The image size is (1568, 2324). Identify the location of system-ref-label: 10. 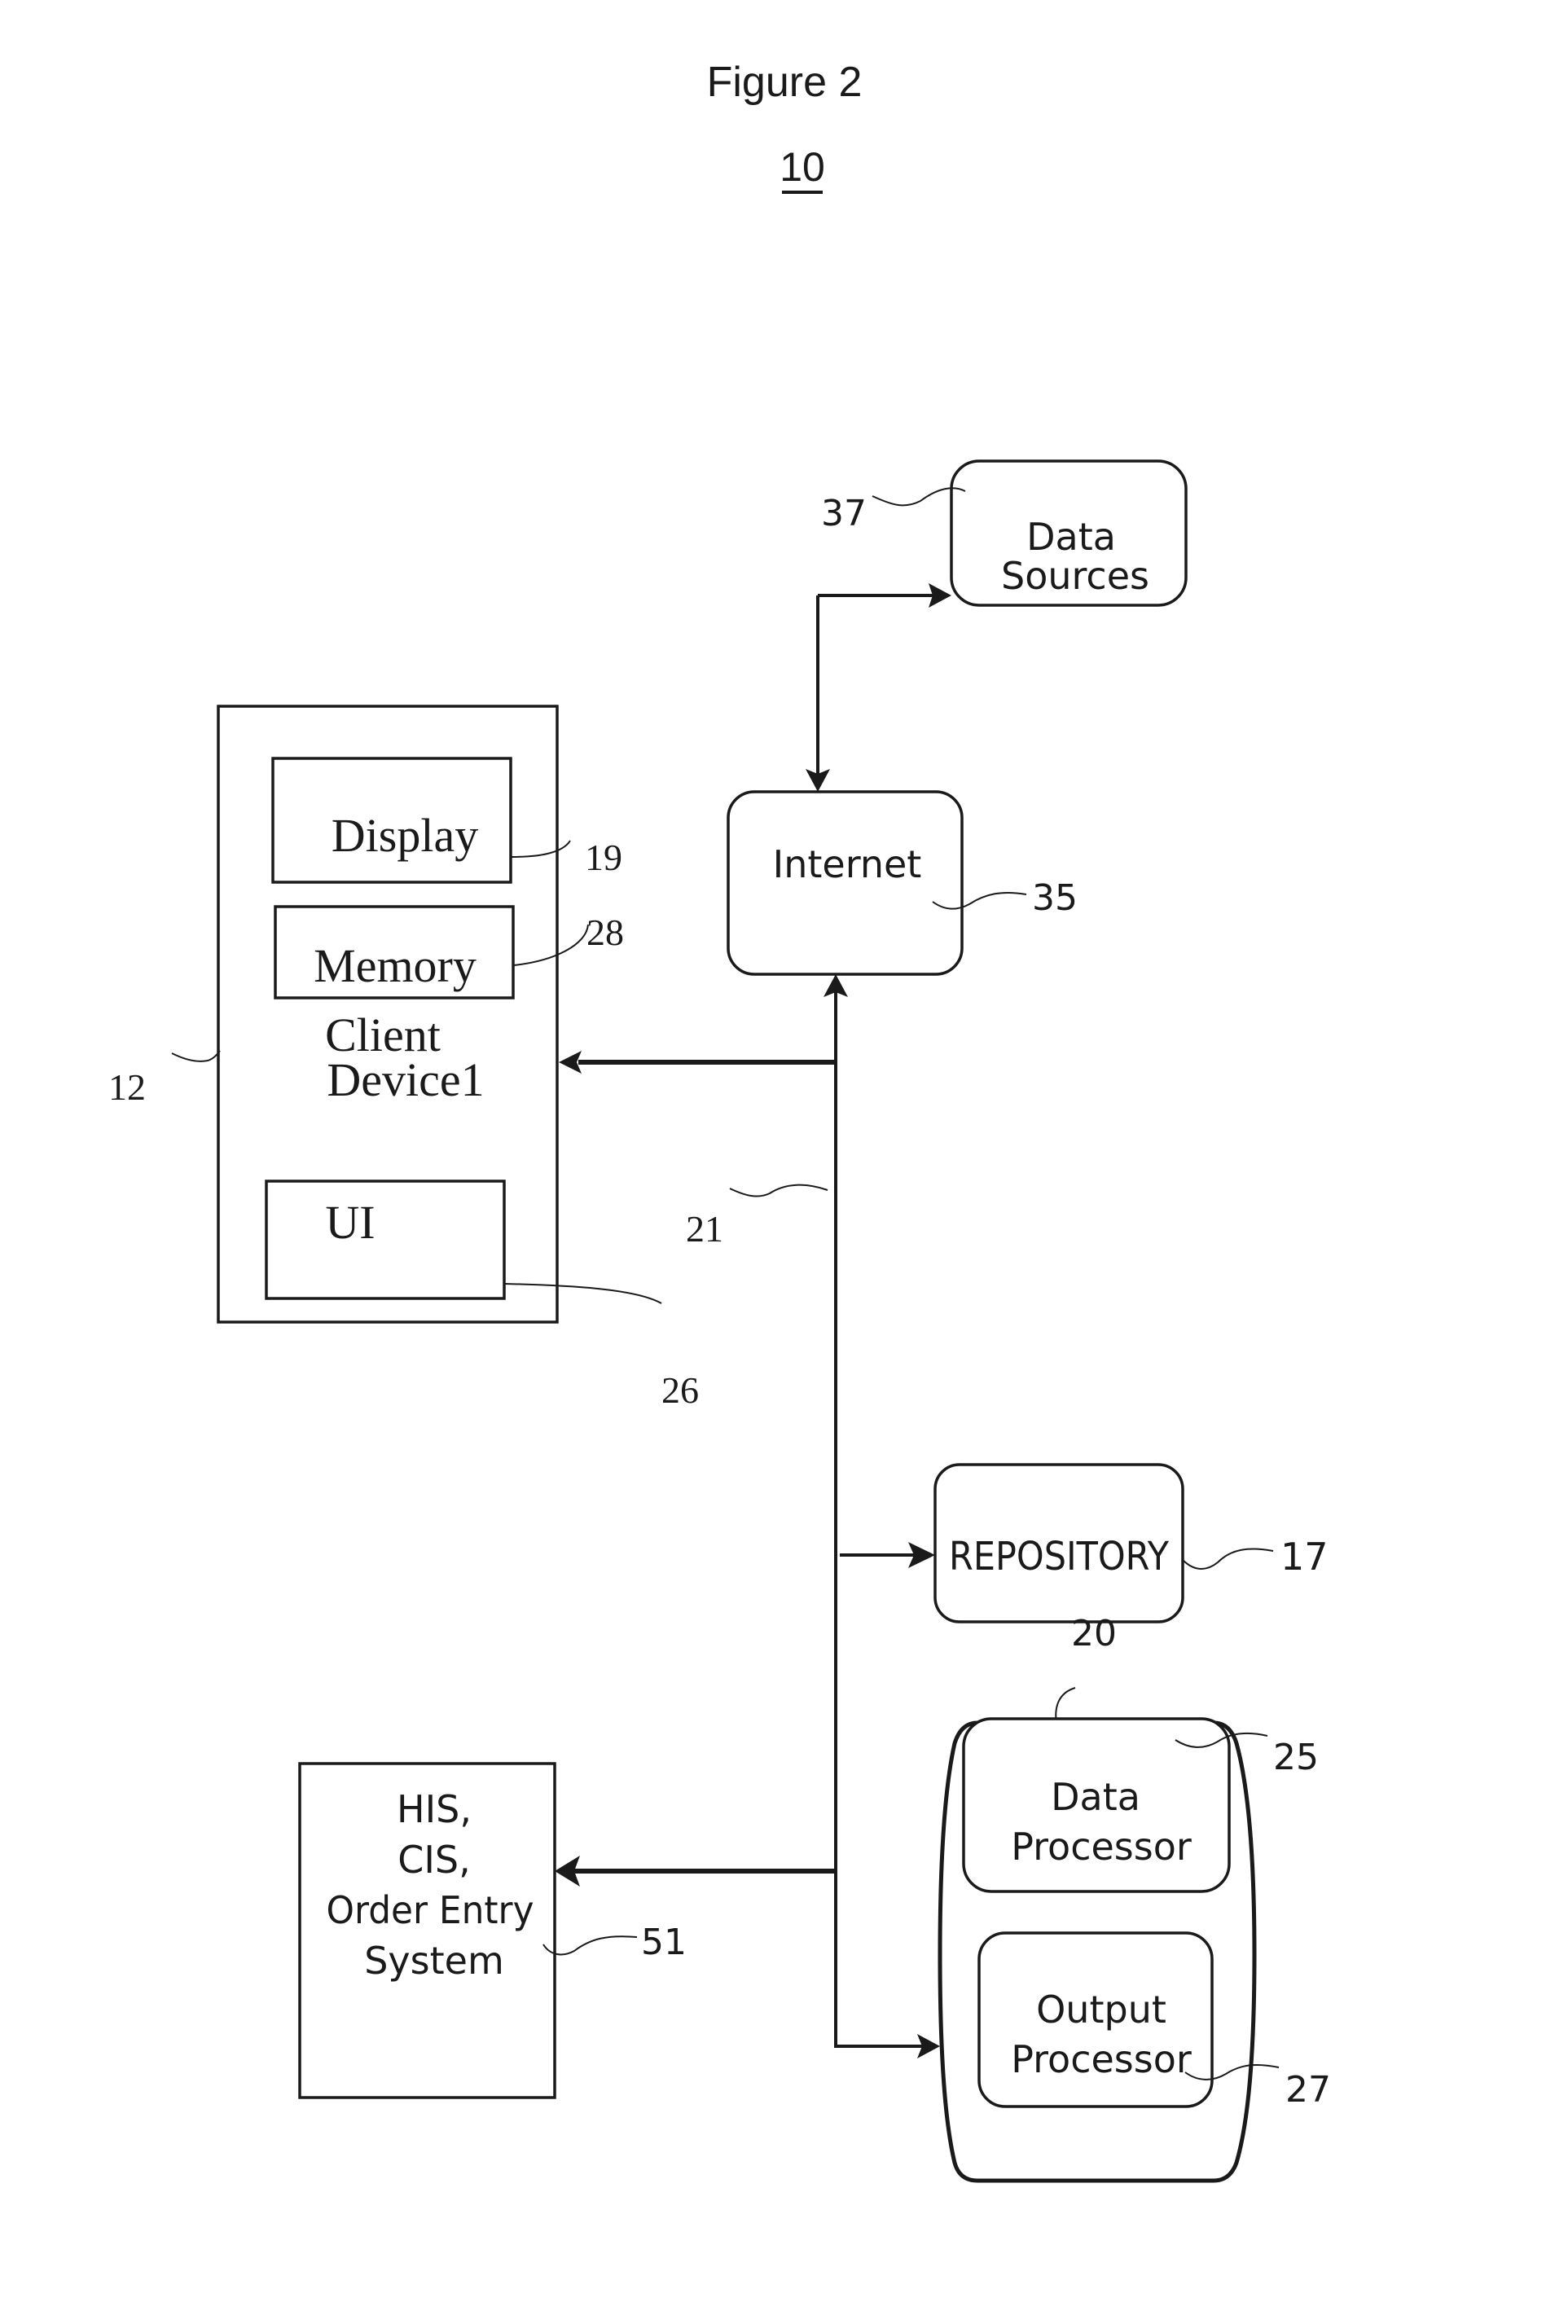
(802, 167).